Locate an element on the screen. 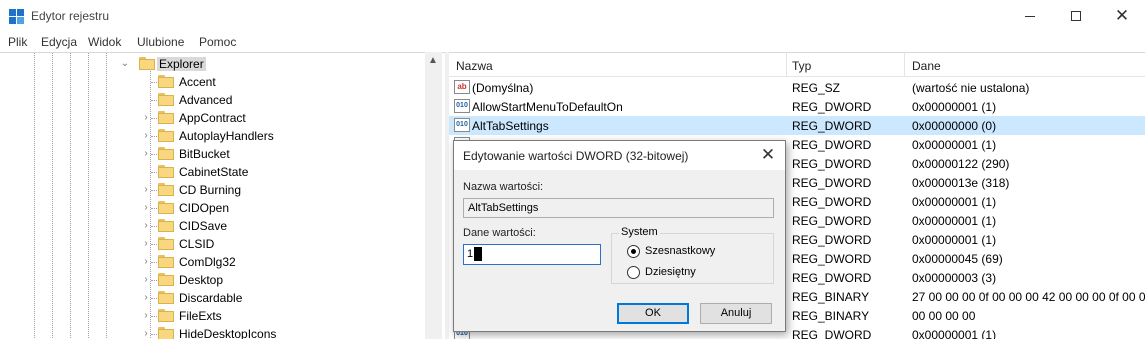 The width and height of the screenshot is (1145, 339). tree-item-bitbucket: › BitBucket is located at coordinates (212, 154).